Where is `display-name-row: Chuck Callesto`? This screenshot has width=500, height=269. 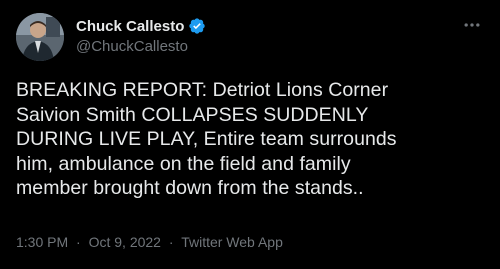 display-name-row: Chuck Callesto is located at coordinates (141, 26).